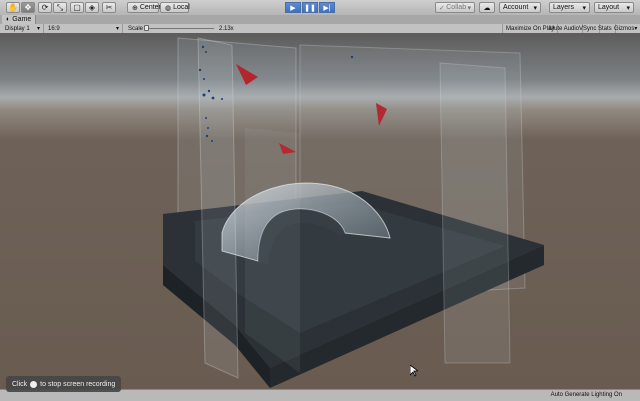 This screenshot has width=640, height=401. I want to click on scale-icon: ⤡, so click(60, 7).